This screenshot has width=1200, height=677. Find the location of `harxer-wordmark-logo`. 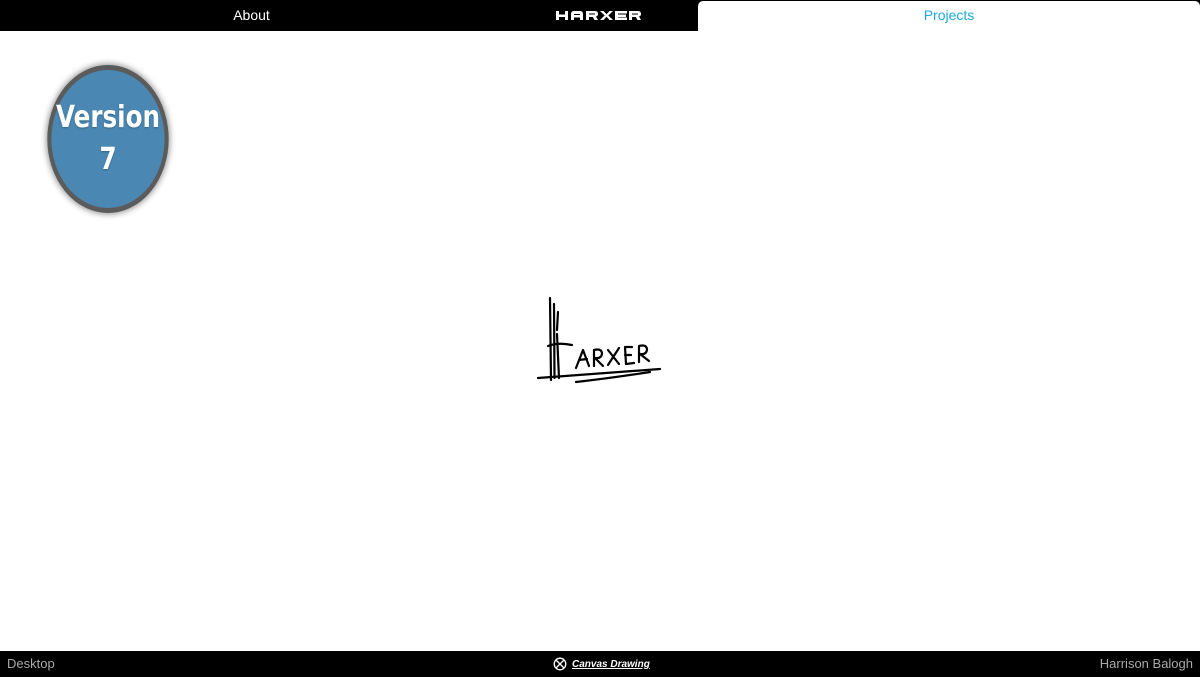

harxer-wordmark-logo is located at coordinates (598, 15).